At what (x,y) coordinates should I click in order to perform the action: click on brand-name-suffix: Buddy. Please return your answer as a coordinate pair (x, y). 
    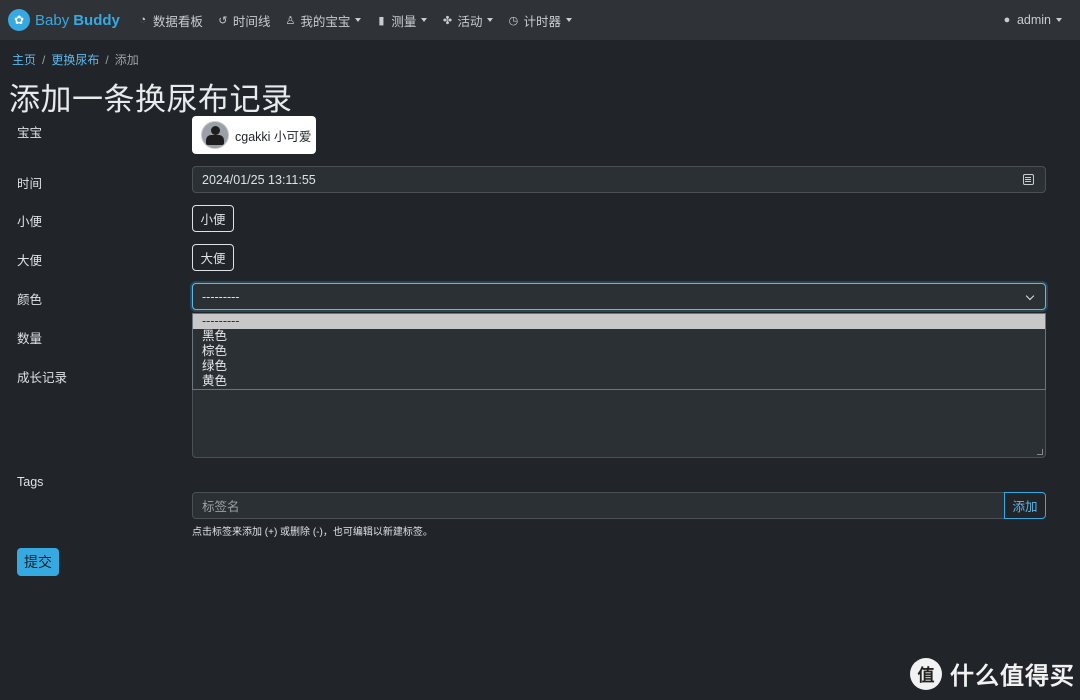
    Looking at the image, I should click on (96, 20).